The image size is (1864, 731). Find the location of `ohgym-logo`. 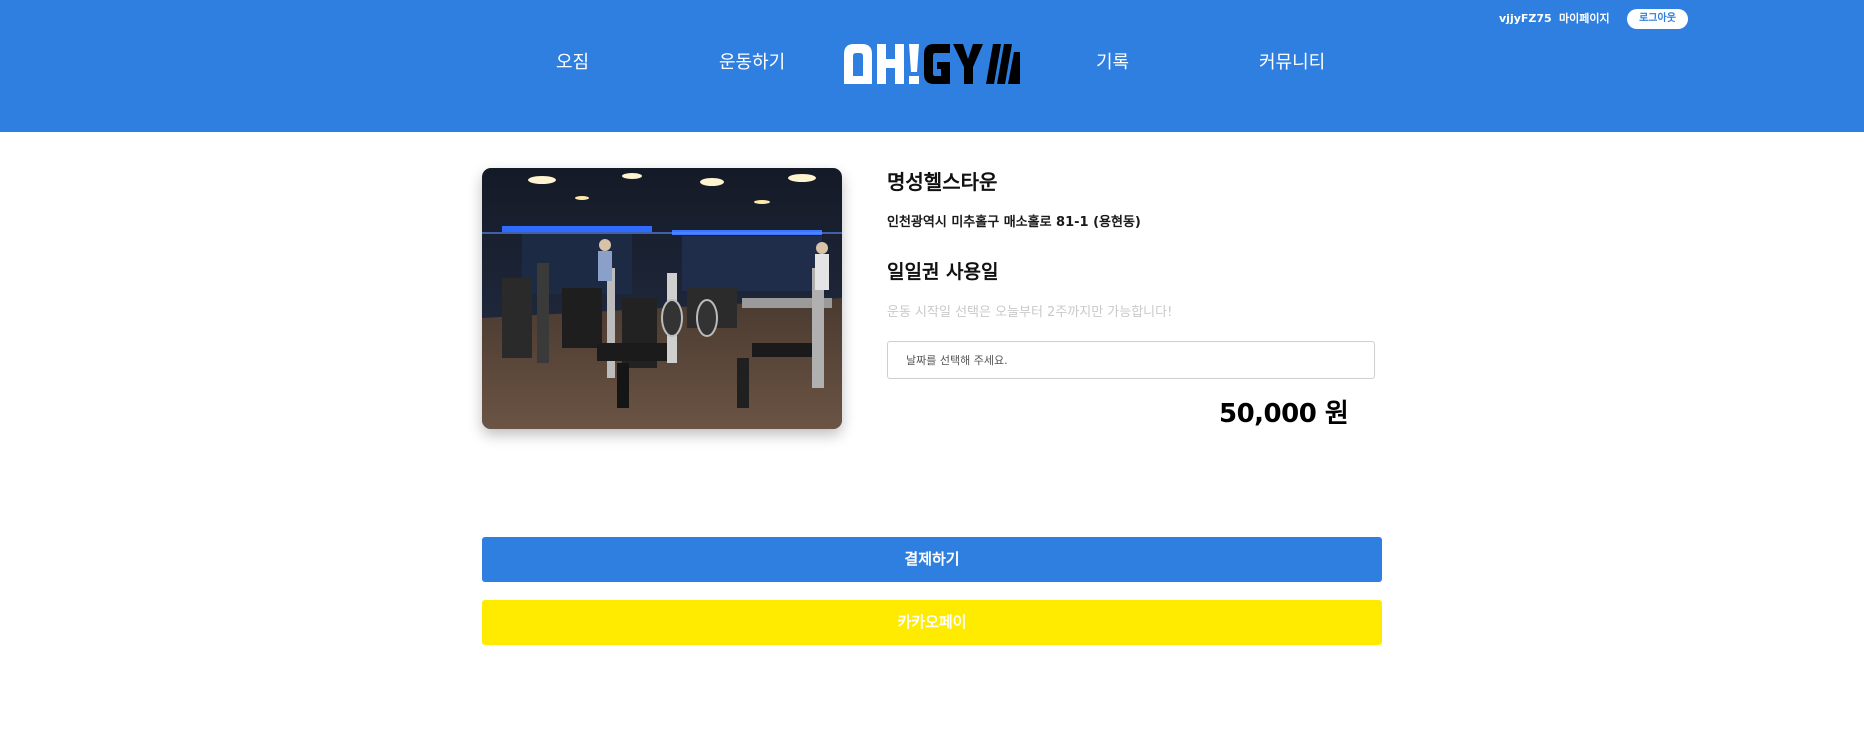

ohgym-logo is located at coordinates (932, 64).